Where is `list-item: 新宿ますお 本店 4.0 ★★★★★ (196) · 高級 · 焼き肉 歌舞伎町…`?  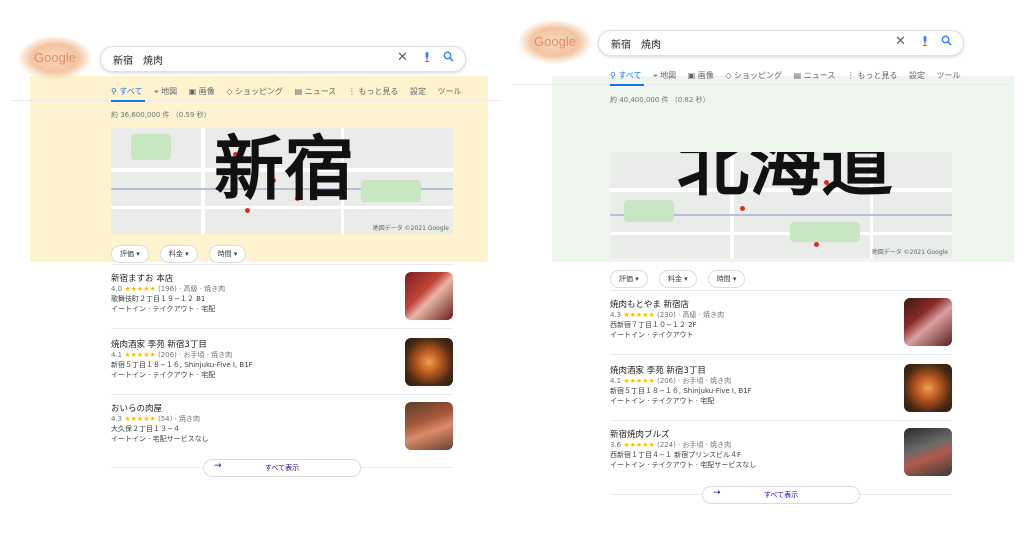
list-item: 新宿ますお 本店 4.0 ★★★★★ (196) · 高級 · 焼き肉 歌舞伎町… is located at coordinates (251, 293).